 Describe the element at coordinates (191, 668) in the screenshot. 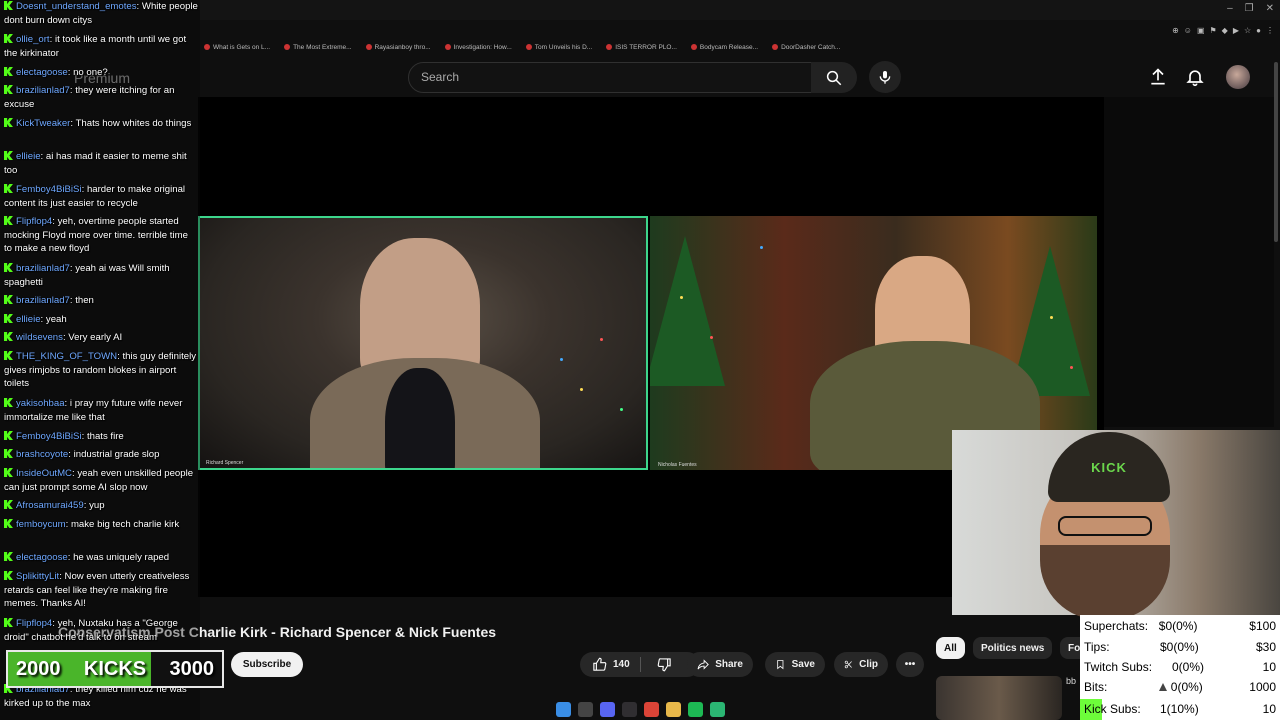

I see `goal-target: 3000` at that location.